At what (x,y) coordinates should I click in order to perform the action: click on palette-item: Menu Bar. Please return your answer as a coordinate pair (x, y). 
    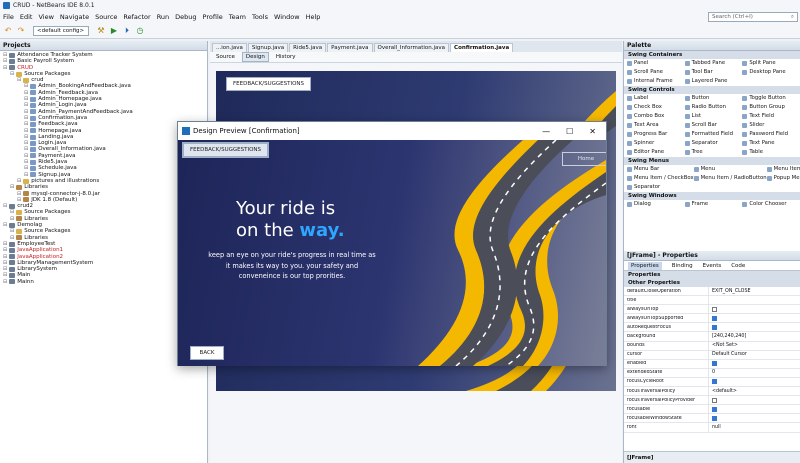
    Looking at the image, I should click on (660, 169).